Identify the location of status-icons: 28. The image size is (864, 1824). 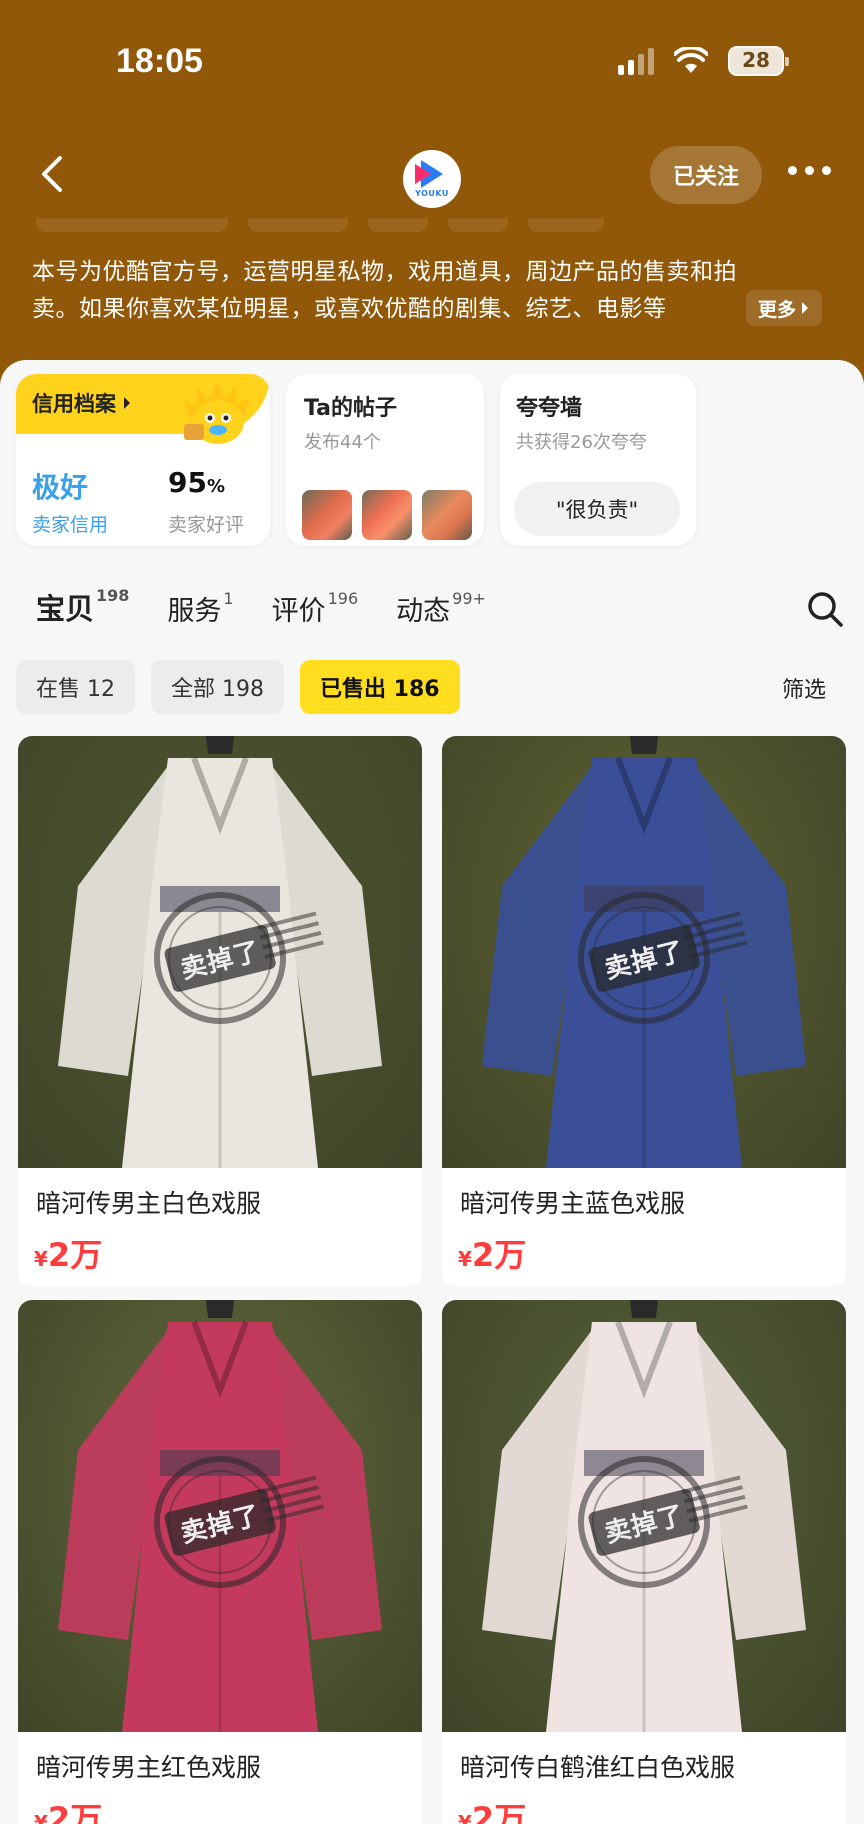
(703, 61).